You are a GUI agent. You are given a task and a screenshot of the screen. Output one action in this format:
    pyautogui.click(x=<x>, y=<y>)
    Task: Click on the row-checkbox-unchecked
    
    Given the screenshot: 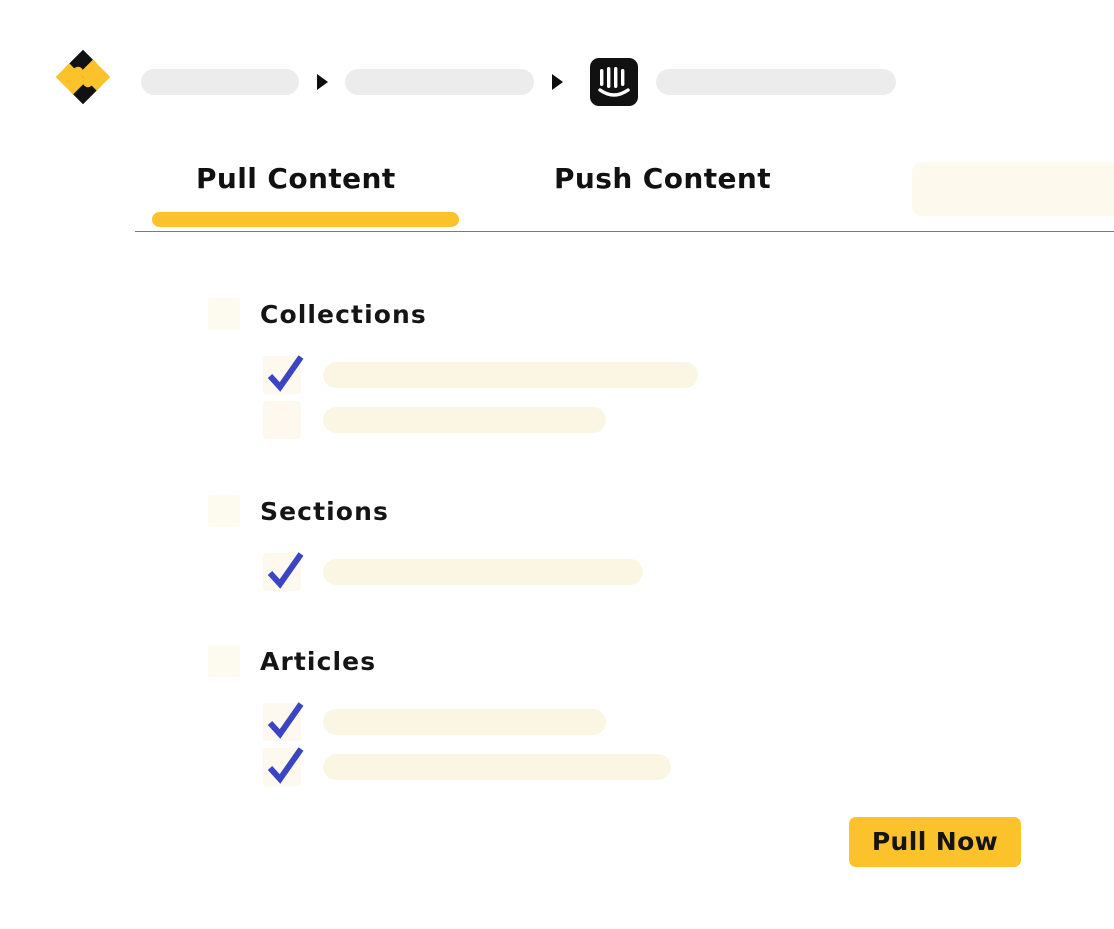 What is the action you would take?
    pyautogui.click(x=282, y=419)
    